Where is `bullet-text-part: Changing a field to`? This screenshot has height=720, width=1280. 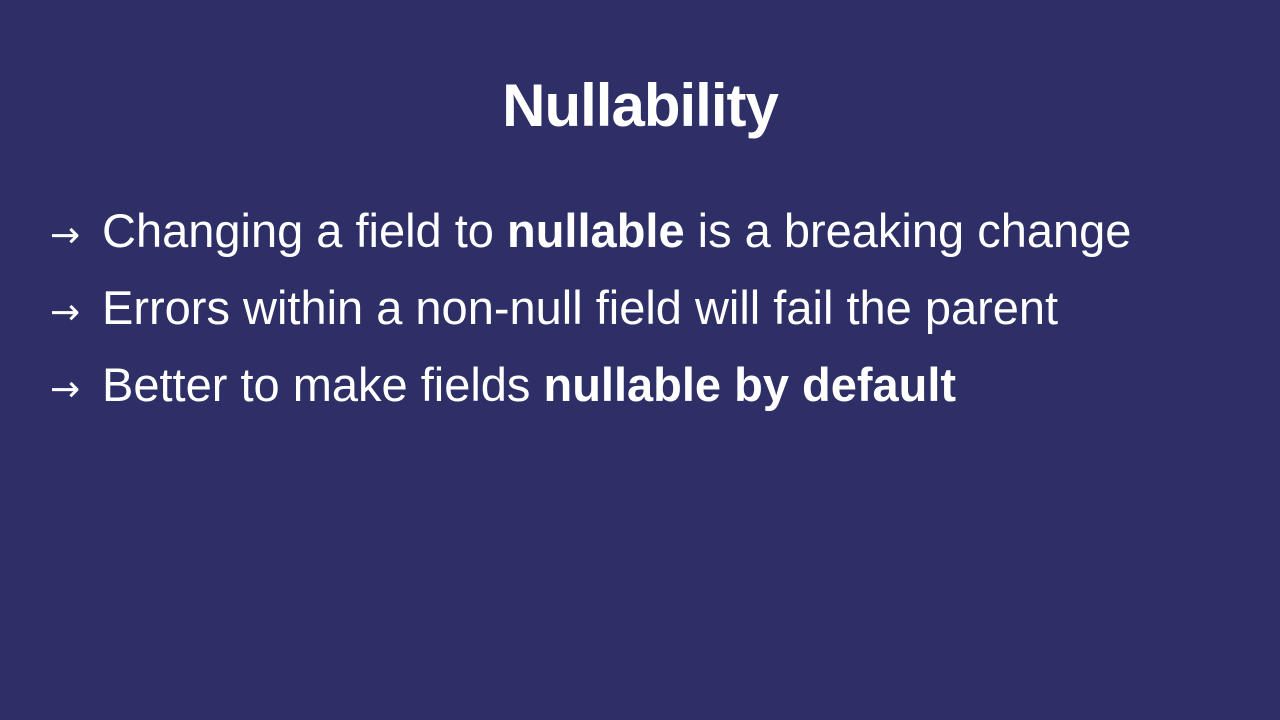 bullet-text-part: Changing a field to is located at coordinates (305, 230).